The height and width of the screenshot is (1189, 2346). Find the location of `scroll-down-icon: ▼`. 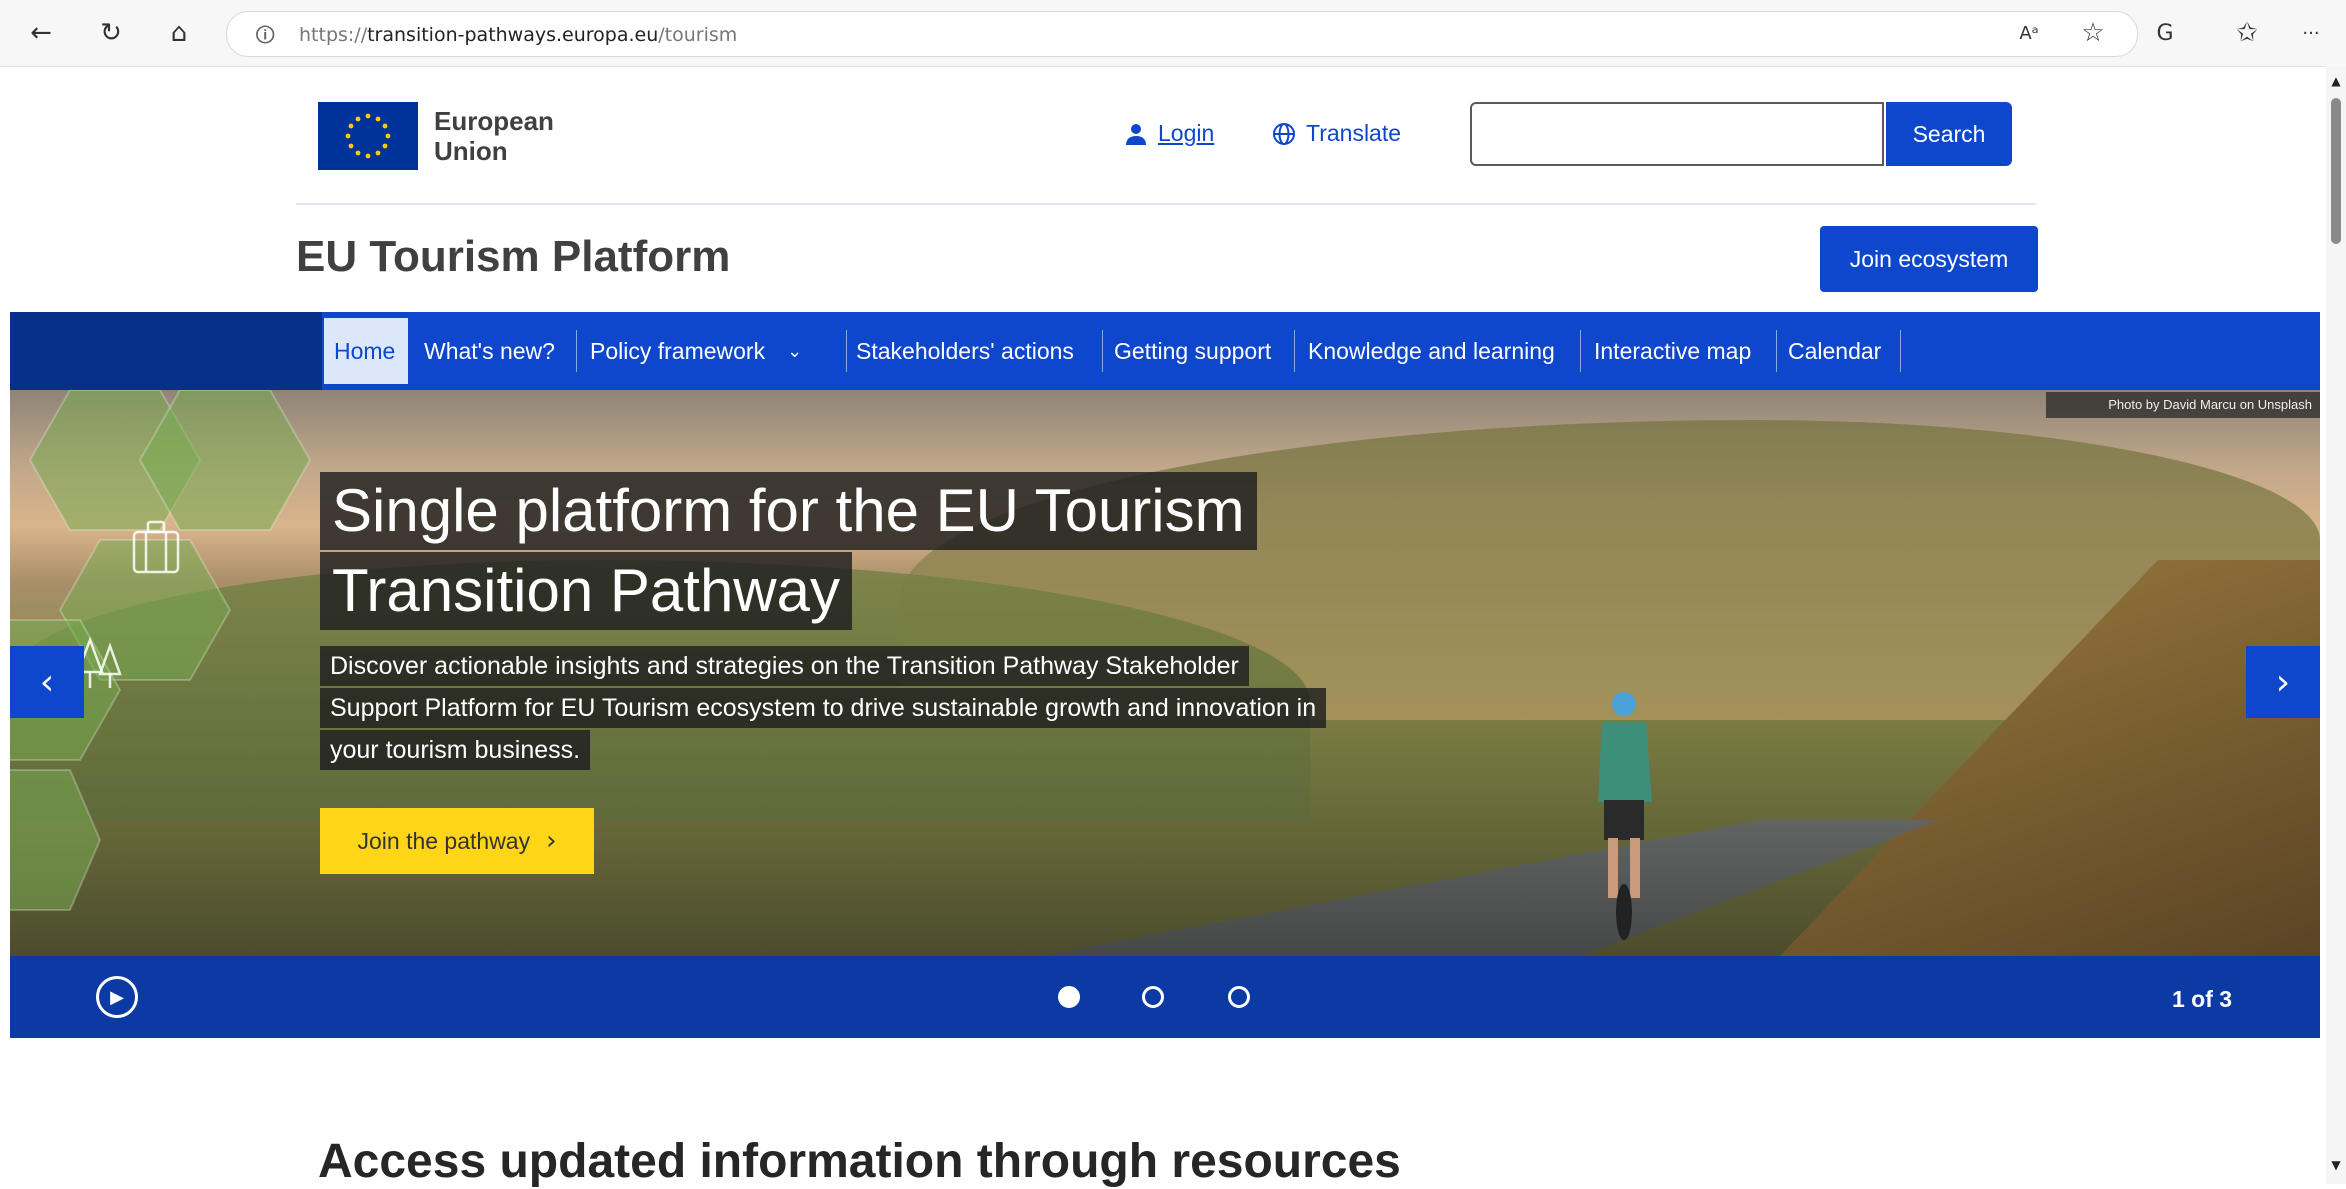

scroll-down-icon: ▼ is located at coordinates (2336, 1165).